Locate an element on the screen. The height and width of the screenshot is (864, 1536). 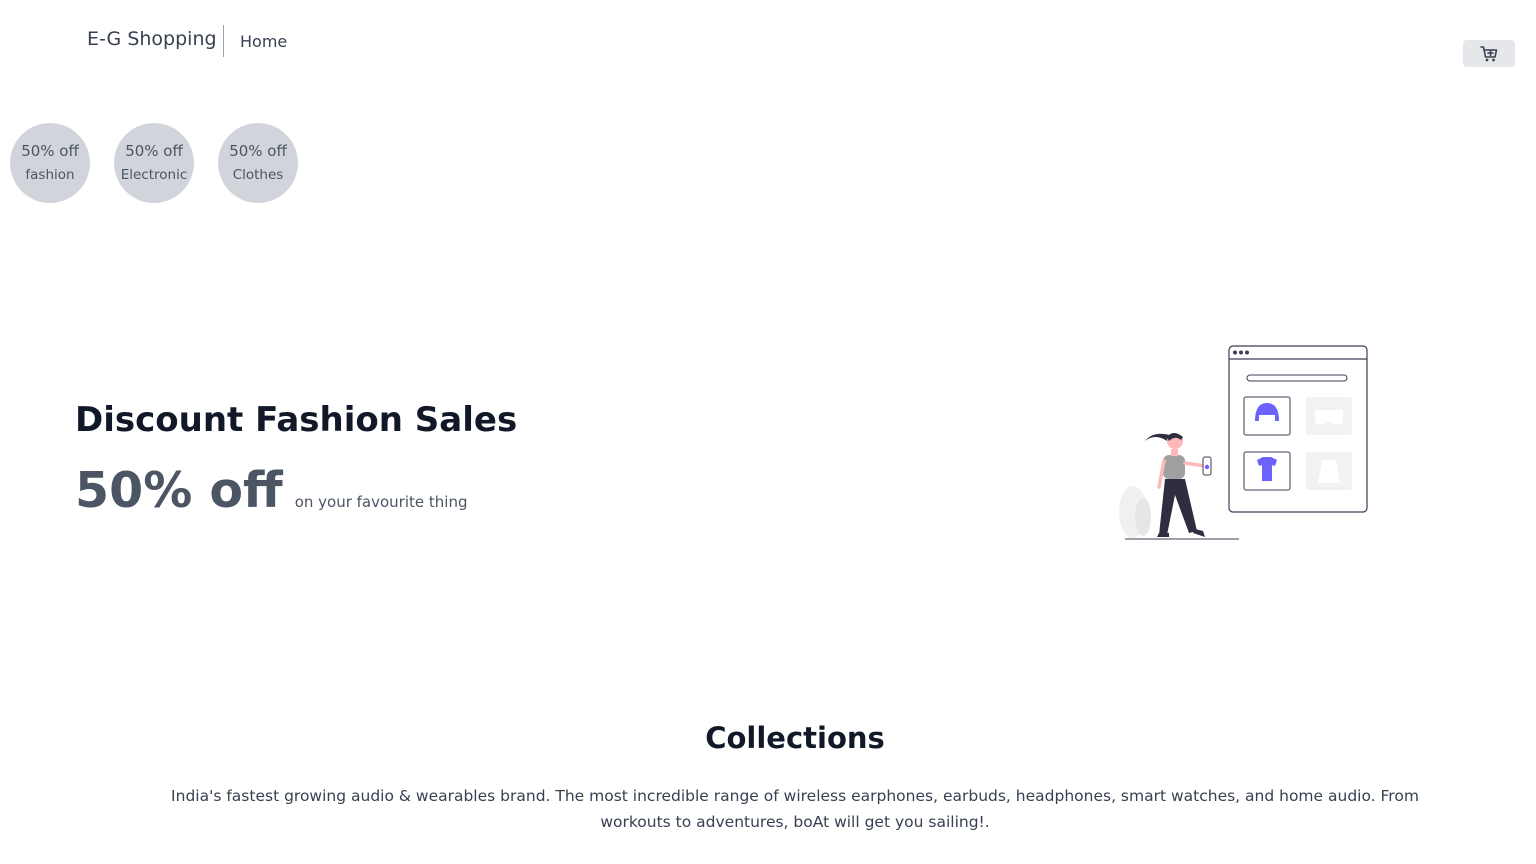
hero-offer-subtext: on your favourite thing is located at coordinates (381, 502).